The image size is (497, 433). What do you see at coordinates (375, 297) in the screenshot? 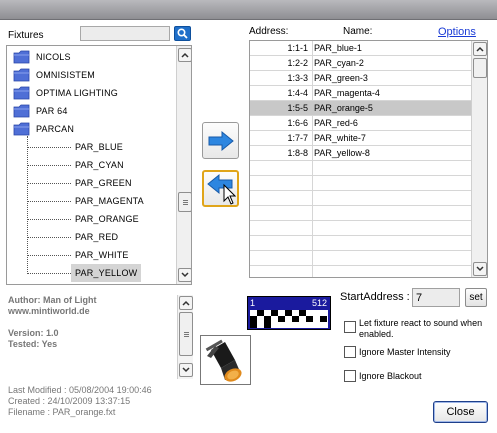
I see `start-address-label: StartAddress :` at bounding box center [375, 297].